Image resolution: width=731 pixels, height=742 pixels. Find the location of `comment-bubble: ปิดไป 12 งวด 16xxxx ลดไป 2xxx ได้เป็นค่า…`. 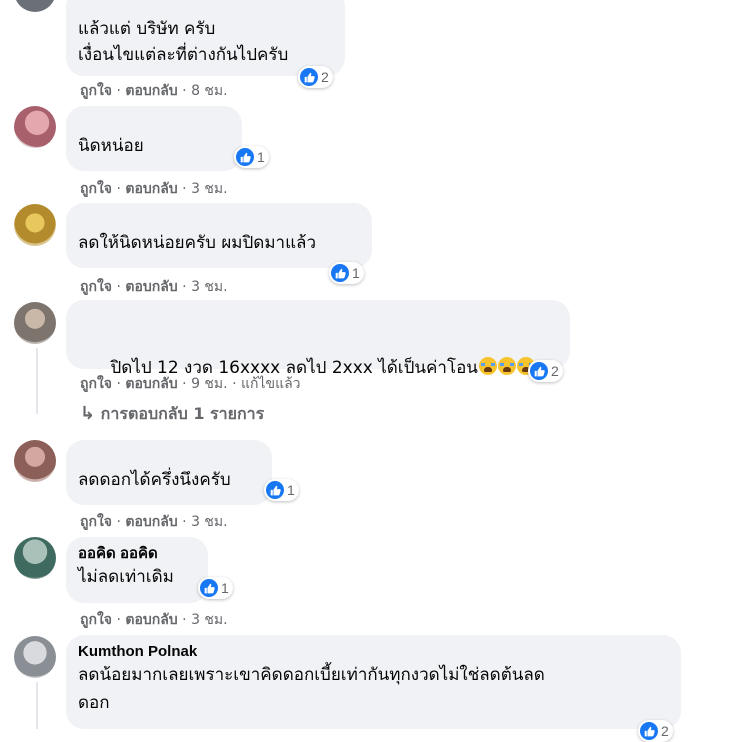

comment-bubble: ปิดไป 12 งวด 16xxxx ลดไป 2xxx ได้เป็นค่า… is located at coordinates (318, 339).